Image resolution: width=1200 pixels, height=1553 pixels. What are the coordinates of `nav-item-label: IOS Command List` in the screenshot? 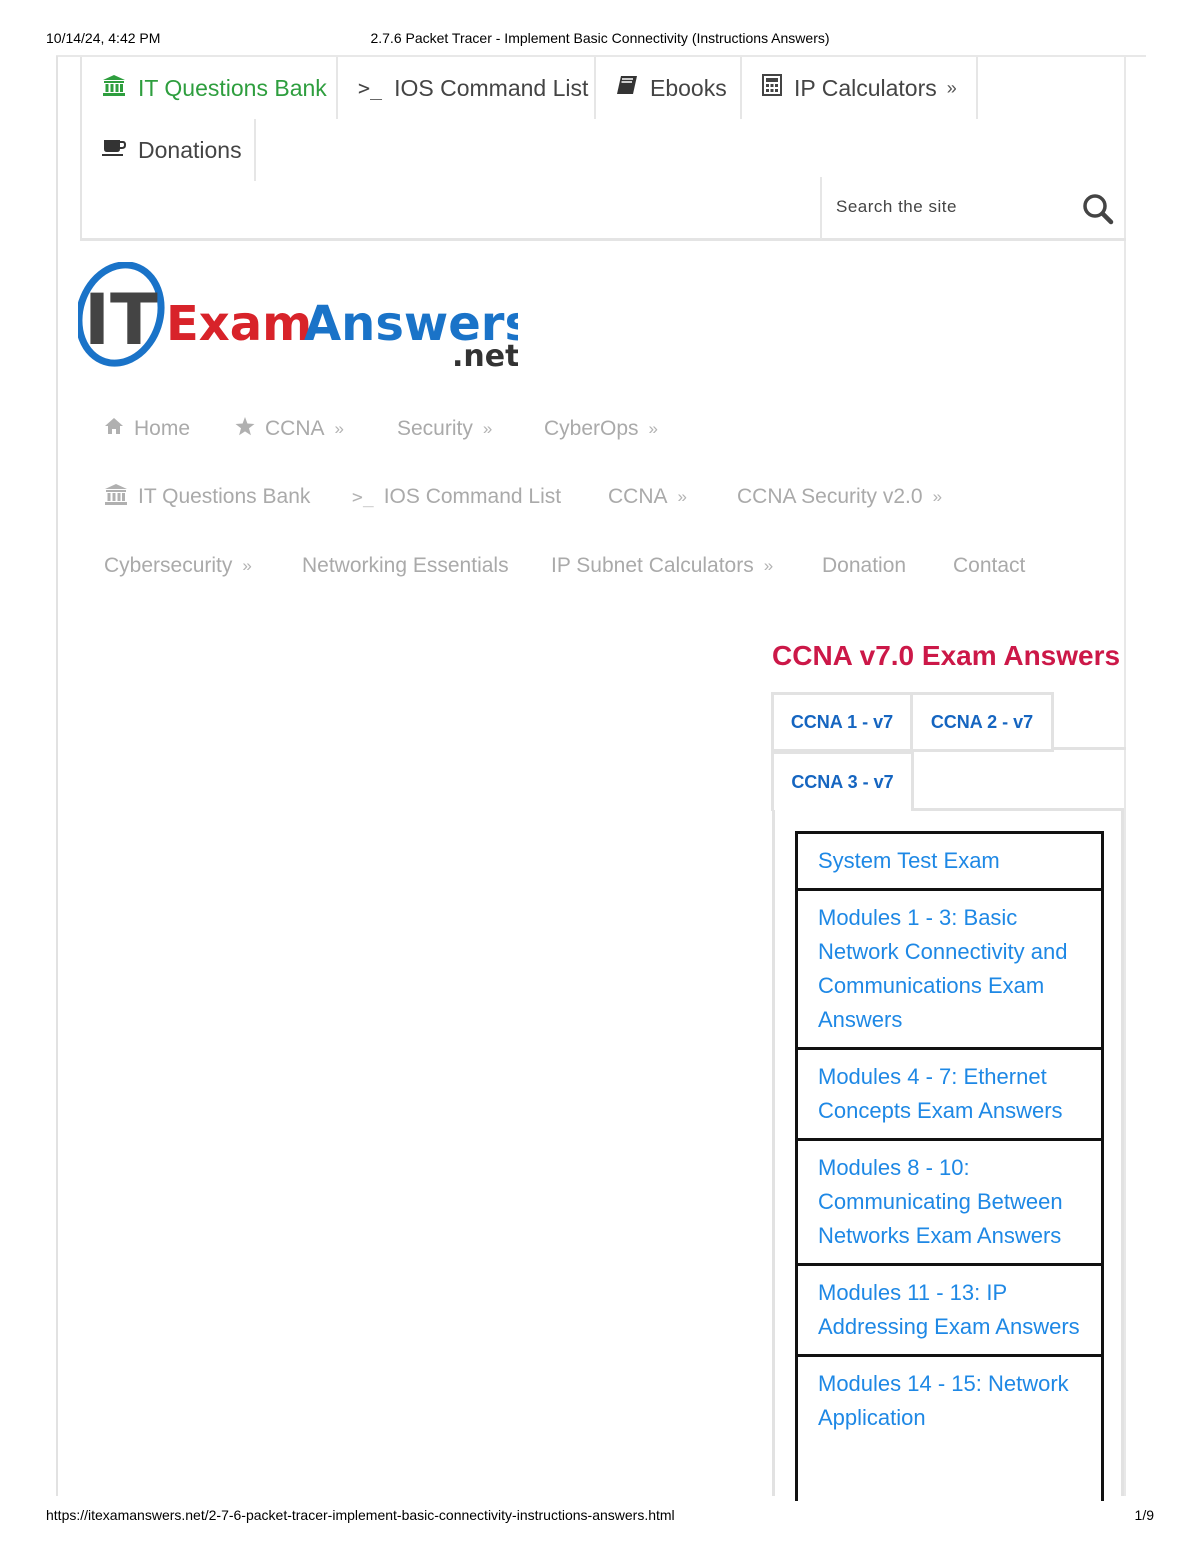 It's located at (472, 496).